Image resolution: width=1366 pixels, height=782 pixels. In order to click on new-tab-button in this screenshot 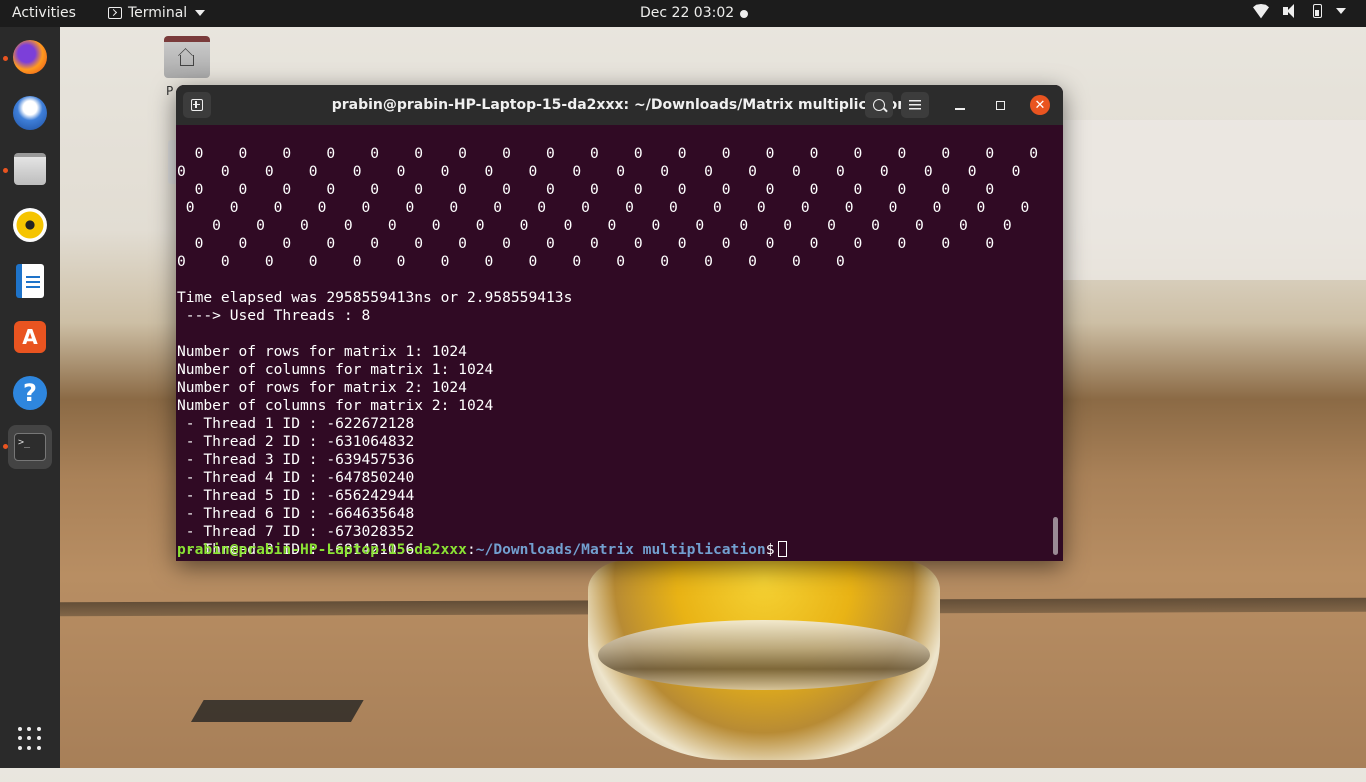, I will do `click(197, 105)`.